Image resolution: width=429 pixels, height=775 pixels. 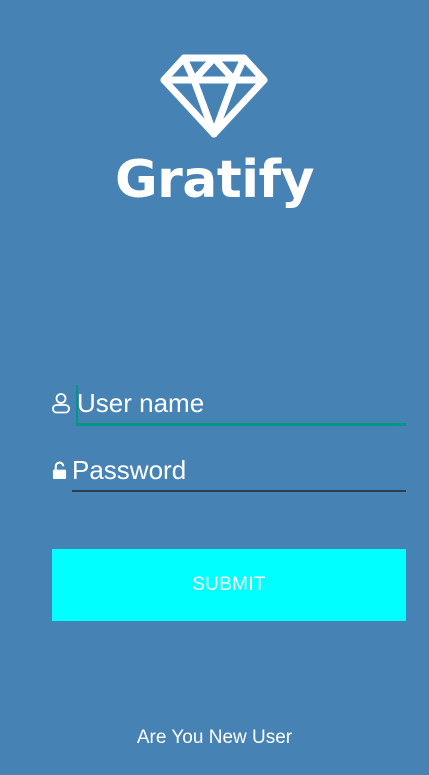 What do you see at coordinates (214, 96) in the screenshot?
I see `diamond-icon` at bounding box center [214, 96].